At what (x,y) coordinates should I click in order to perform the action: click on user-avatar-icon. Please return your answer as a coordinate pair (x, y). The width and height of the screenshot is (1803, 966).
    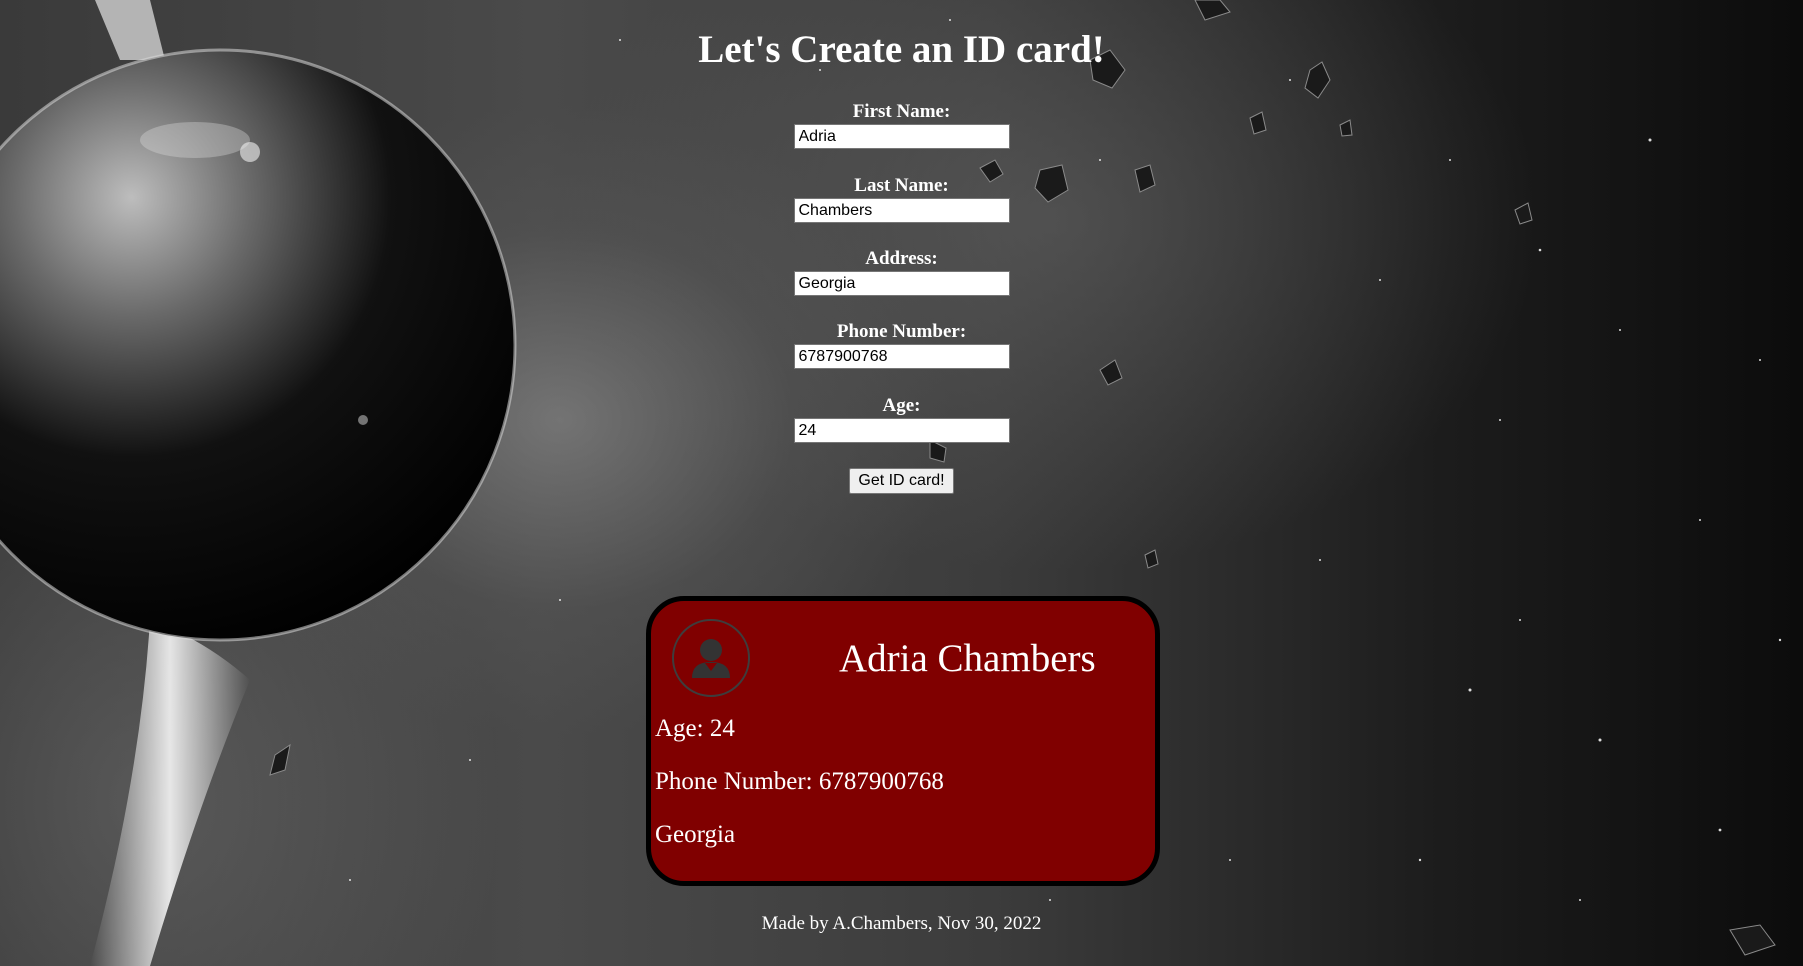
    Looking at the image, I should click on (711, 658).